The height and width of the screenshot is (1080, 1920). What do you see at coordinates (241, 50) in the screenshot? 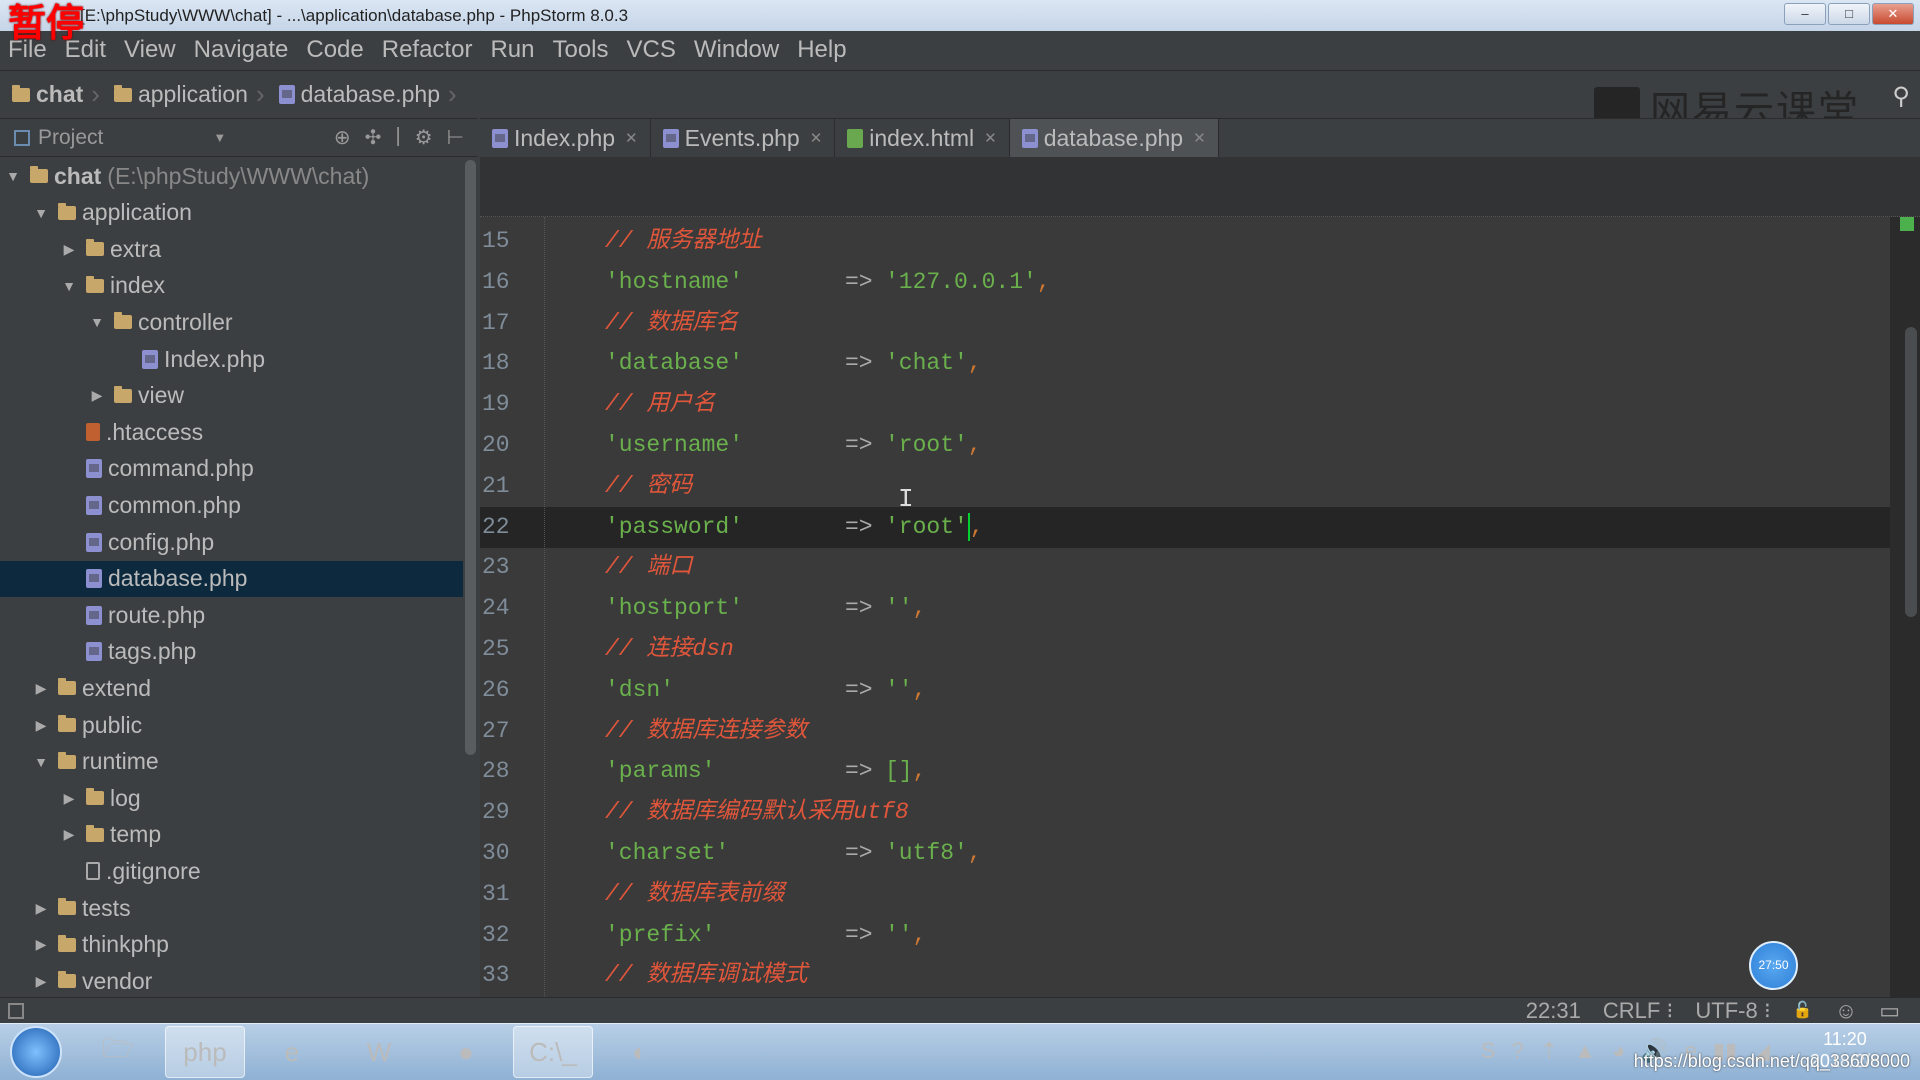
I see `menu-navigate: Navigate` at bounding box center [241, 50].